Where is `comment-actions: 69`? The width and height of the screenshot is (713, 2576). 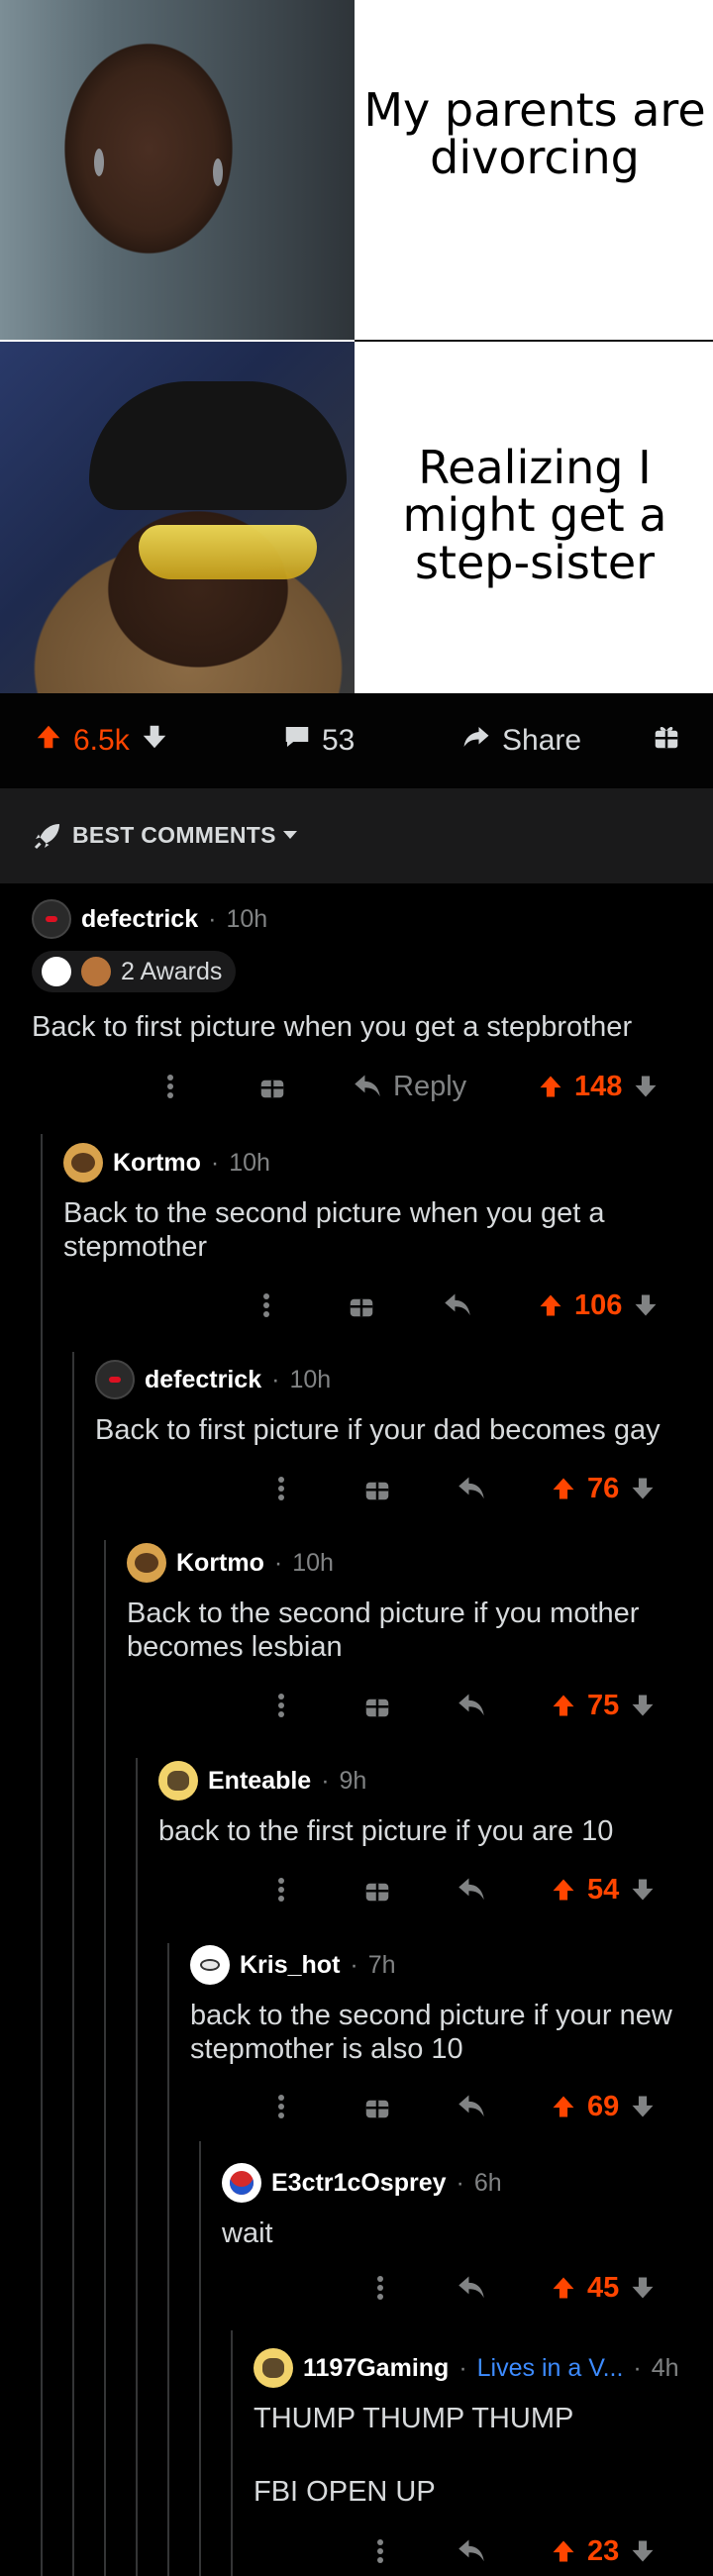 comment-actions: 69 is located at coordinates (356, 2106).